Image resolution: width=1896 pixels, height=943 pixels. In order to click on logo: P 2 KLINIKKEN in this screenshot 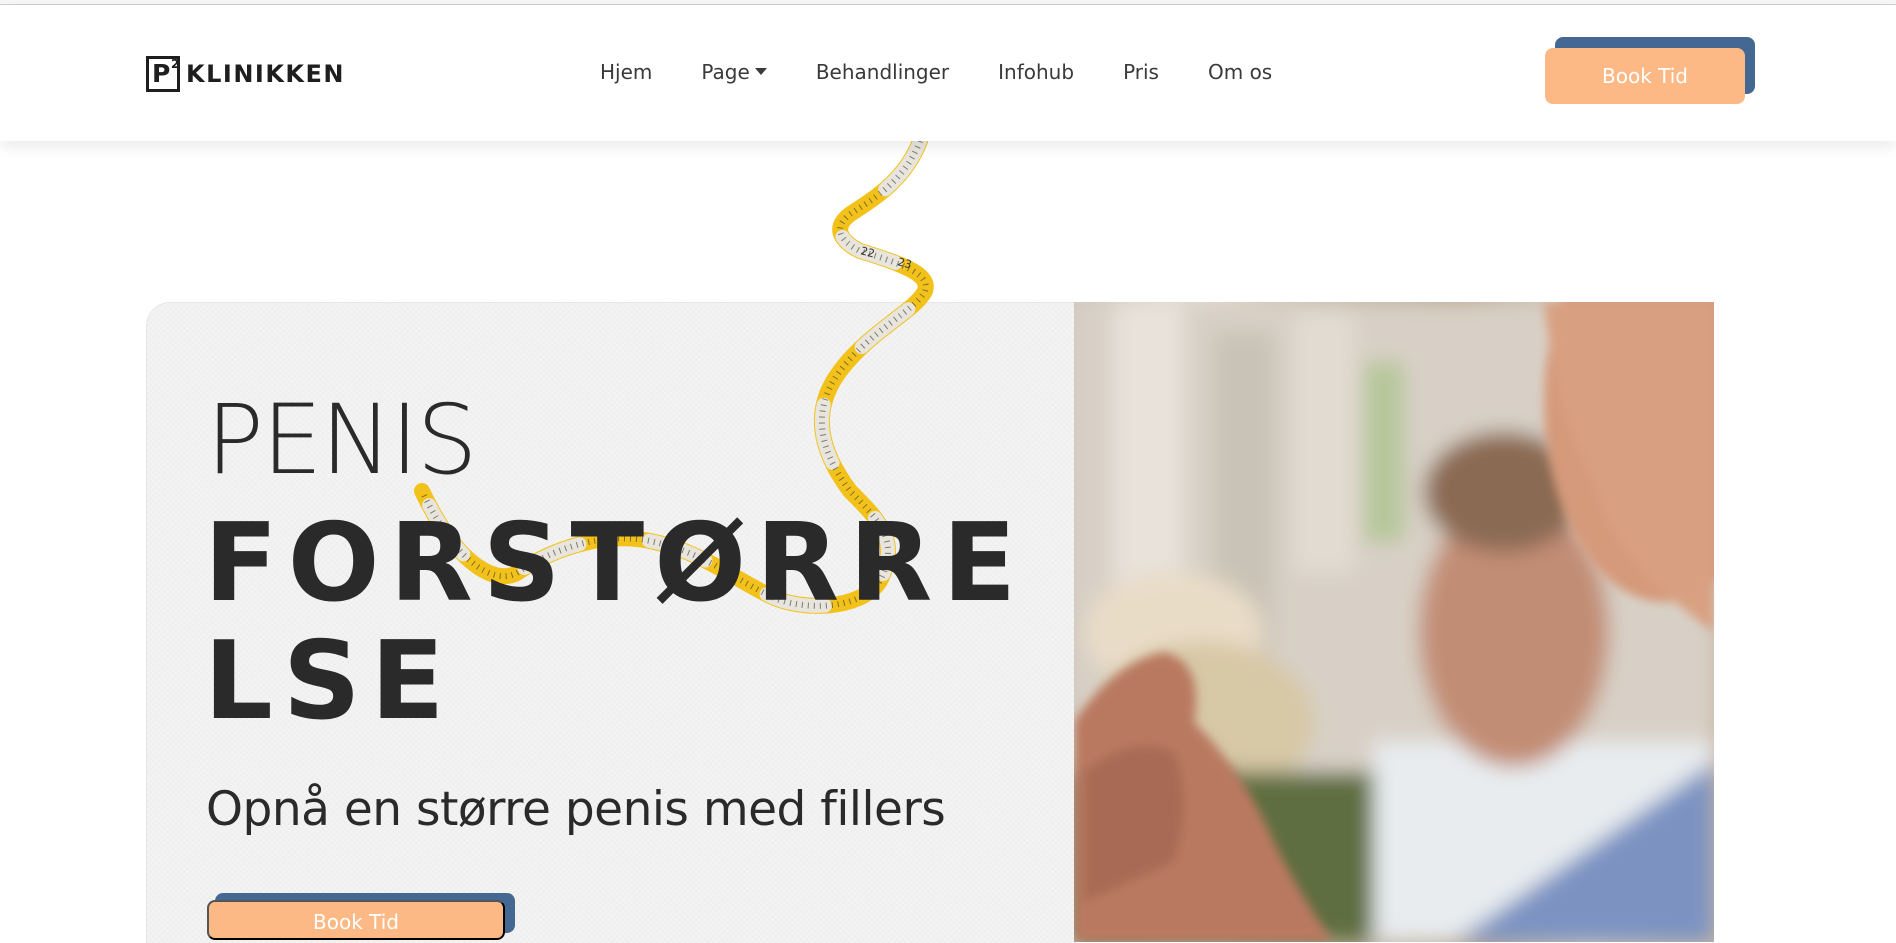, I will do `click(245, 74)`.